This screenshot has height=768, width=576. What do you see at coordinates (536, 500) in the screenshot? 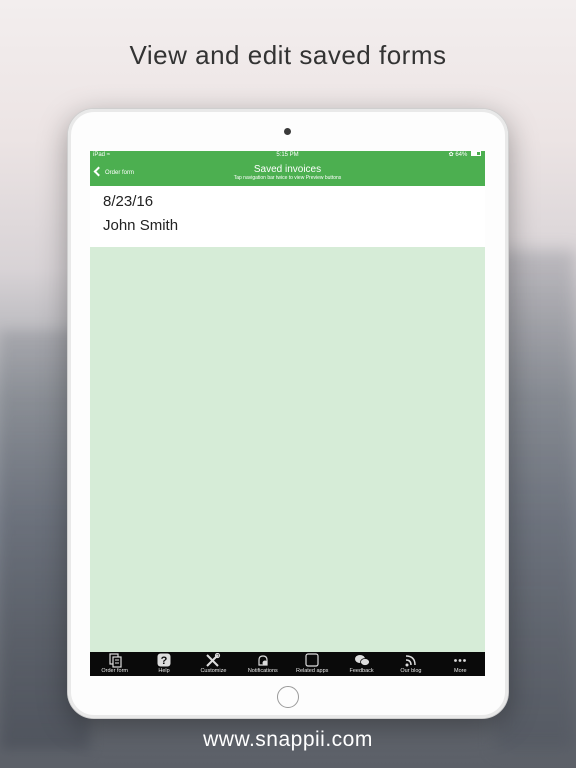
I see `background-blur-right` at bounding box center [536, 500].